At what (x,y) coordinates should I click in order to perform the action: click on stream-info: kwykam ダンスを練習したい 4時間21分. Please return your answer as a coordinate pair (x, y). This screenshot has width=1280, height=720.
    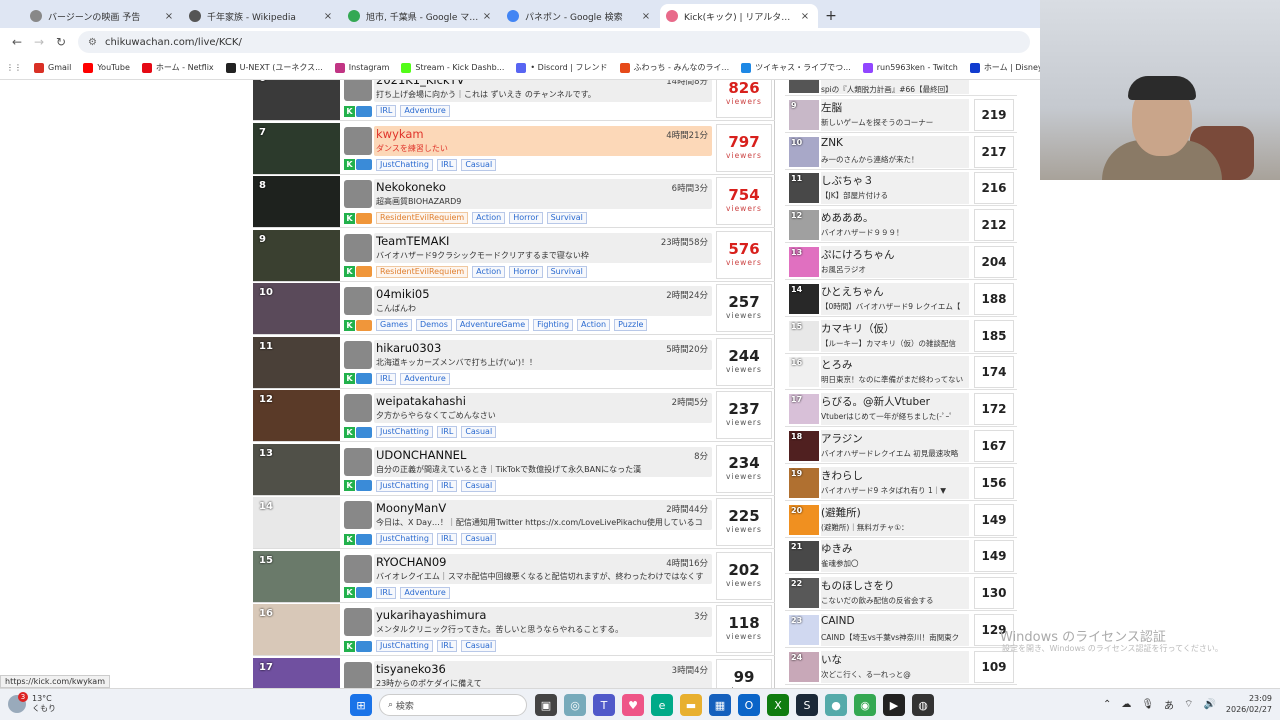
    Looking at the image, I should click on (543, 140).